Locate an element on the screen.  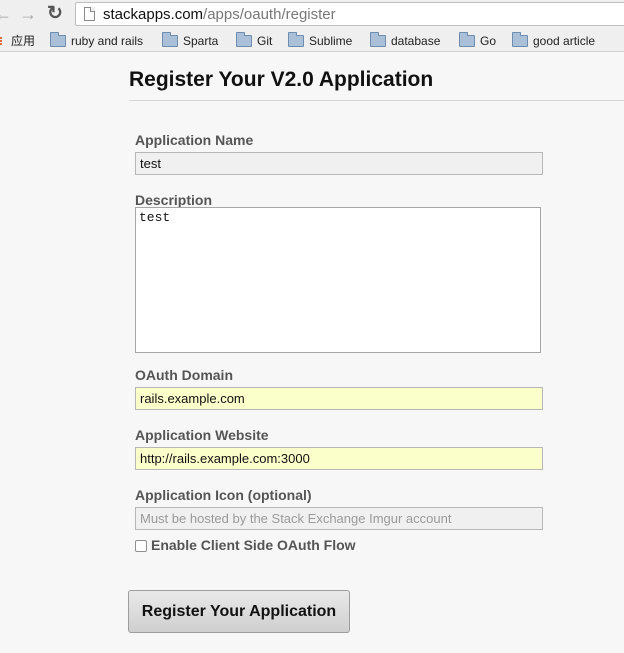
bookmark-label: ruby and rails is located at coordinates (107, 41).